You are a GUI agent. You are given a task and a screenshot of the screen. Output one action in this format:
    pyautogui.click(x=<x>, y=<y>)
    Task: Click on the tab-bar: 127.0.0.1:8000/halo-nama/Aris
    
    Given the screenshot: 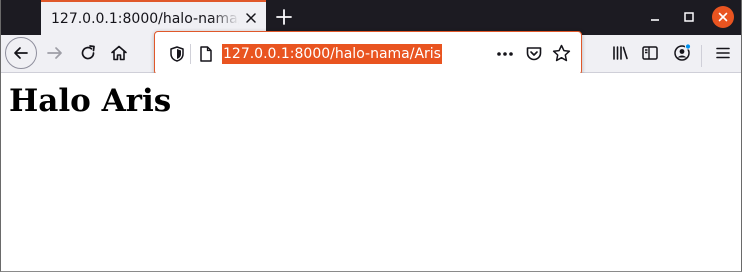 What is the action you would take?
    pyautogui.click(x=371, y=17)
    